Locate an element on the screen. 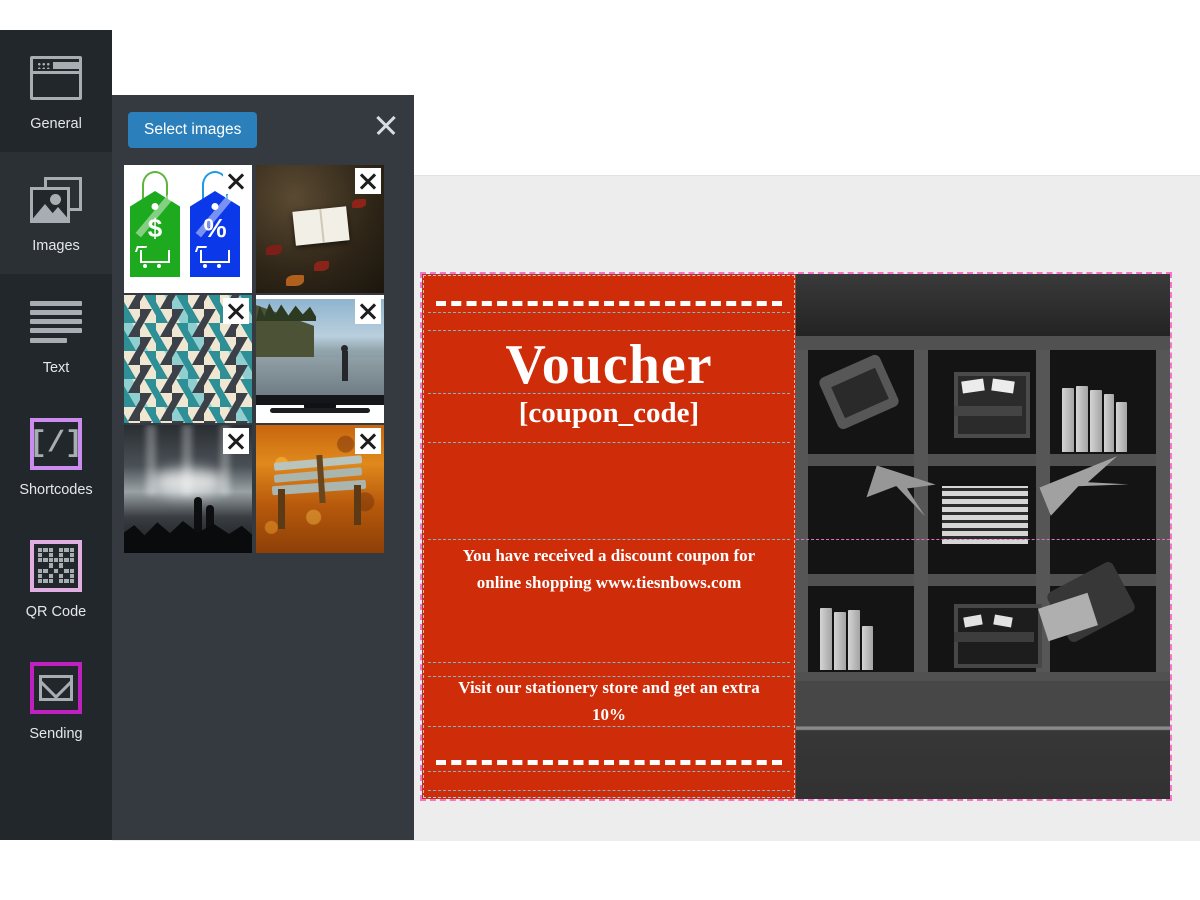 The image size is (1200, 900). green-price-tag: $ is located at coordinates (161, 224).